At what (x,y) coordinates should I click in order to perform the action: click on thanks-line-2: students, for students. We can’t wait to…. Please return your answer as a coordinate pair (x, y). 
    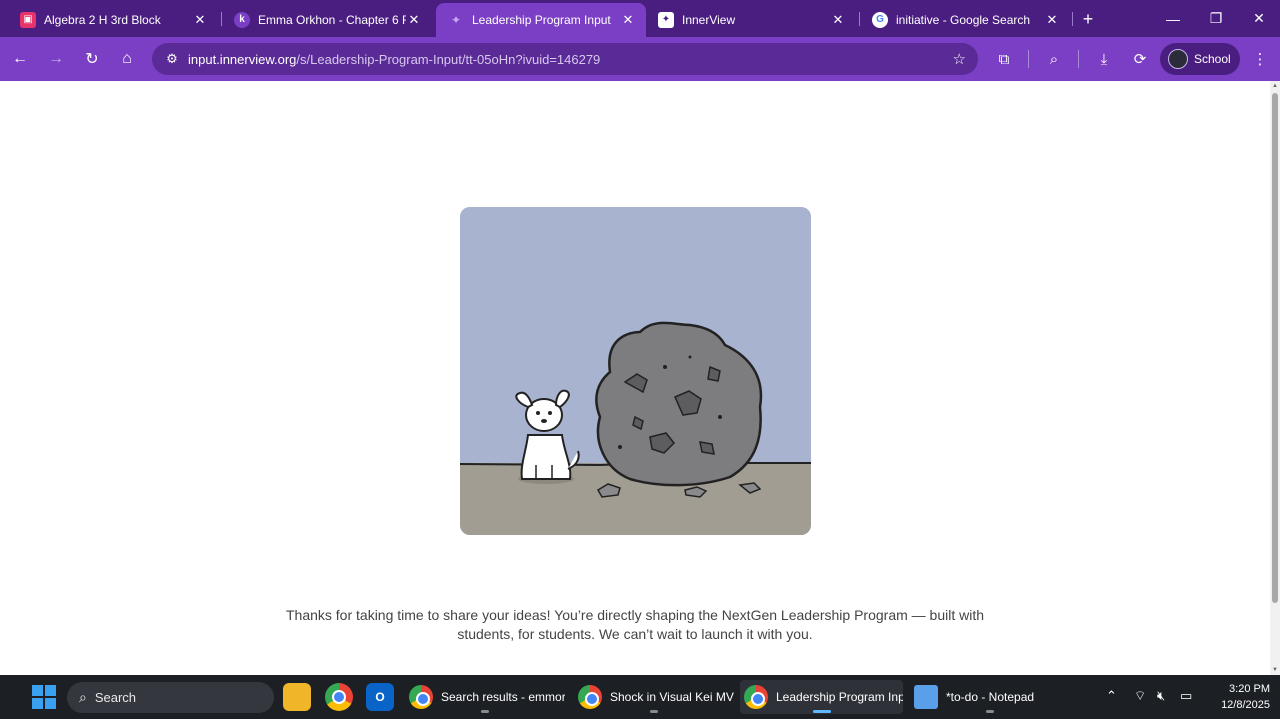
    Looking at the image, I should click on (635, 634).